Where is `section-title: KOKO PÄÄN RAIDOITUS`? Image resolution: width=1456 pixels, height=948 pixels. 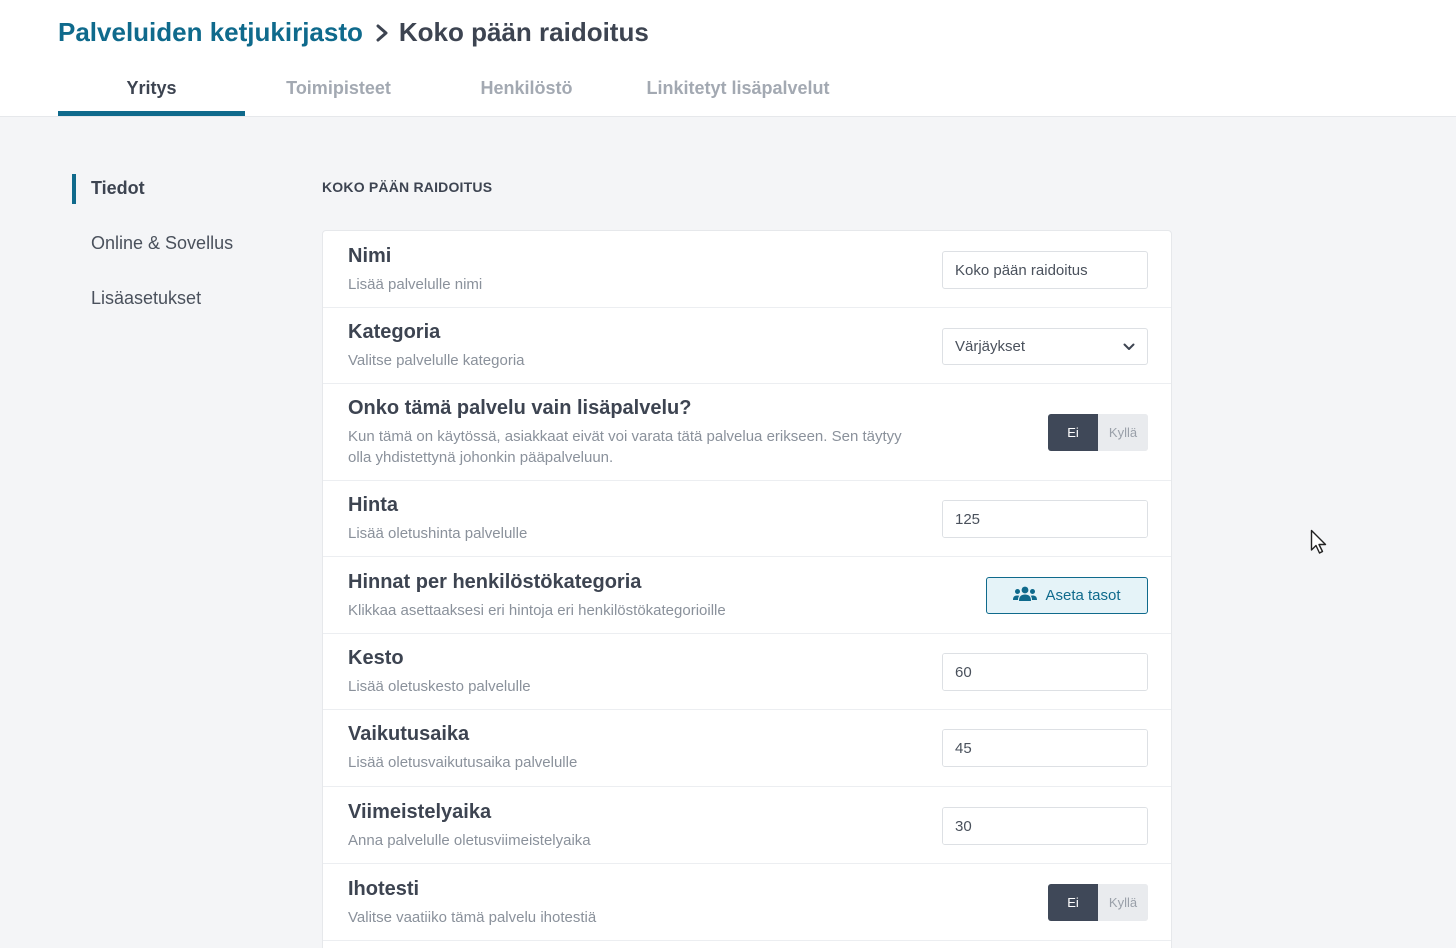
section-title: KOKO PÄÄN RAIDOITUS is located at coordinates (407, 187).